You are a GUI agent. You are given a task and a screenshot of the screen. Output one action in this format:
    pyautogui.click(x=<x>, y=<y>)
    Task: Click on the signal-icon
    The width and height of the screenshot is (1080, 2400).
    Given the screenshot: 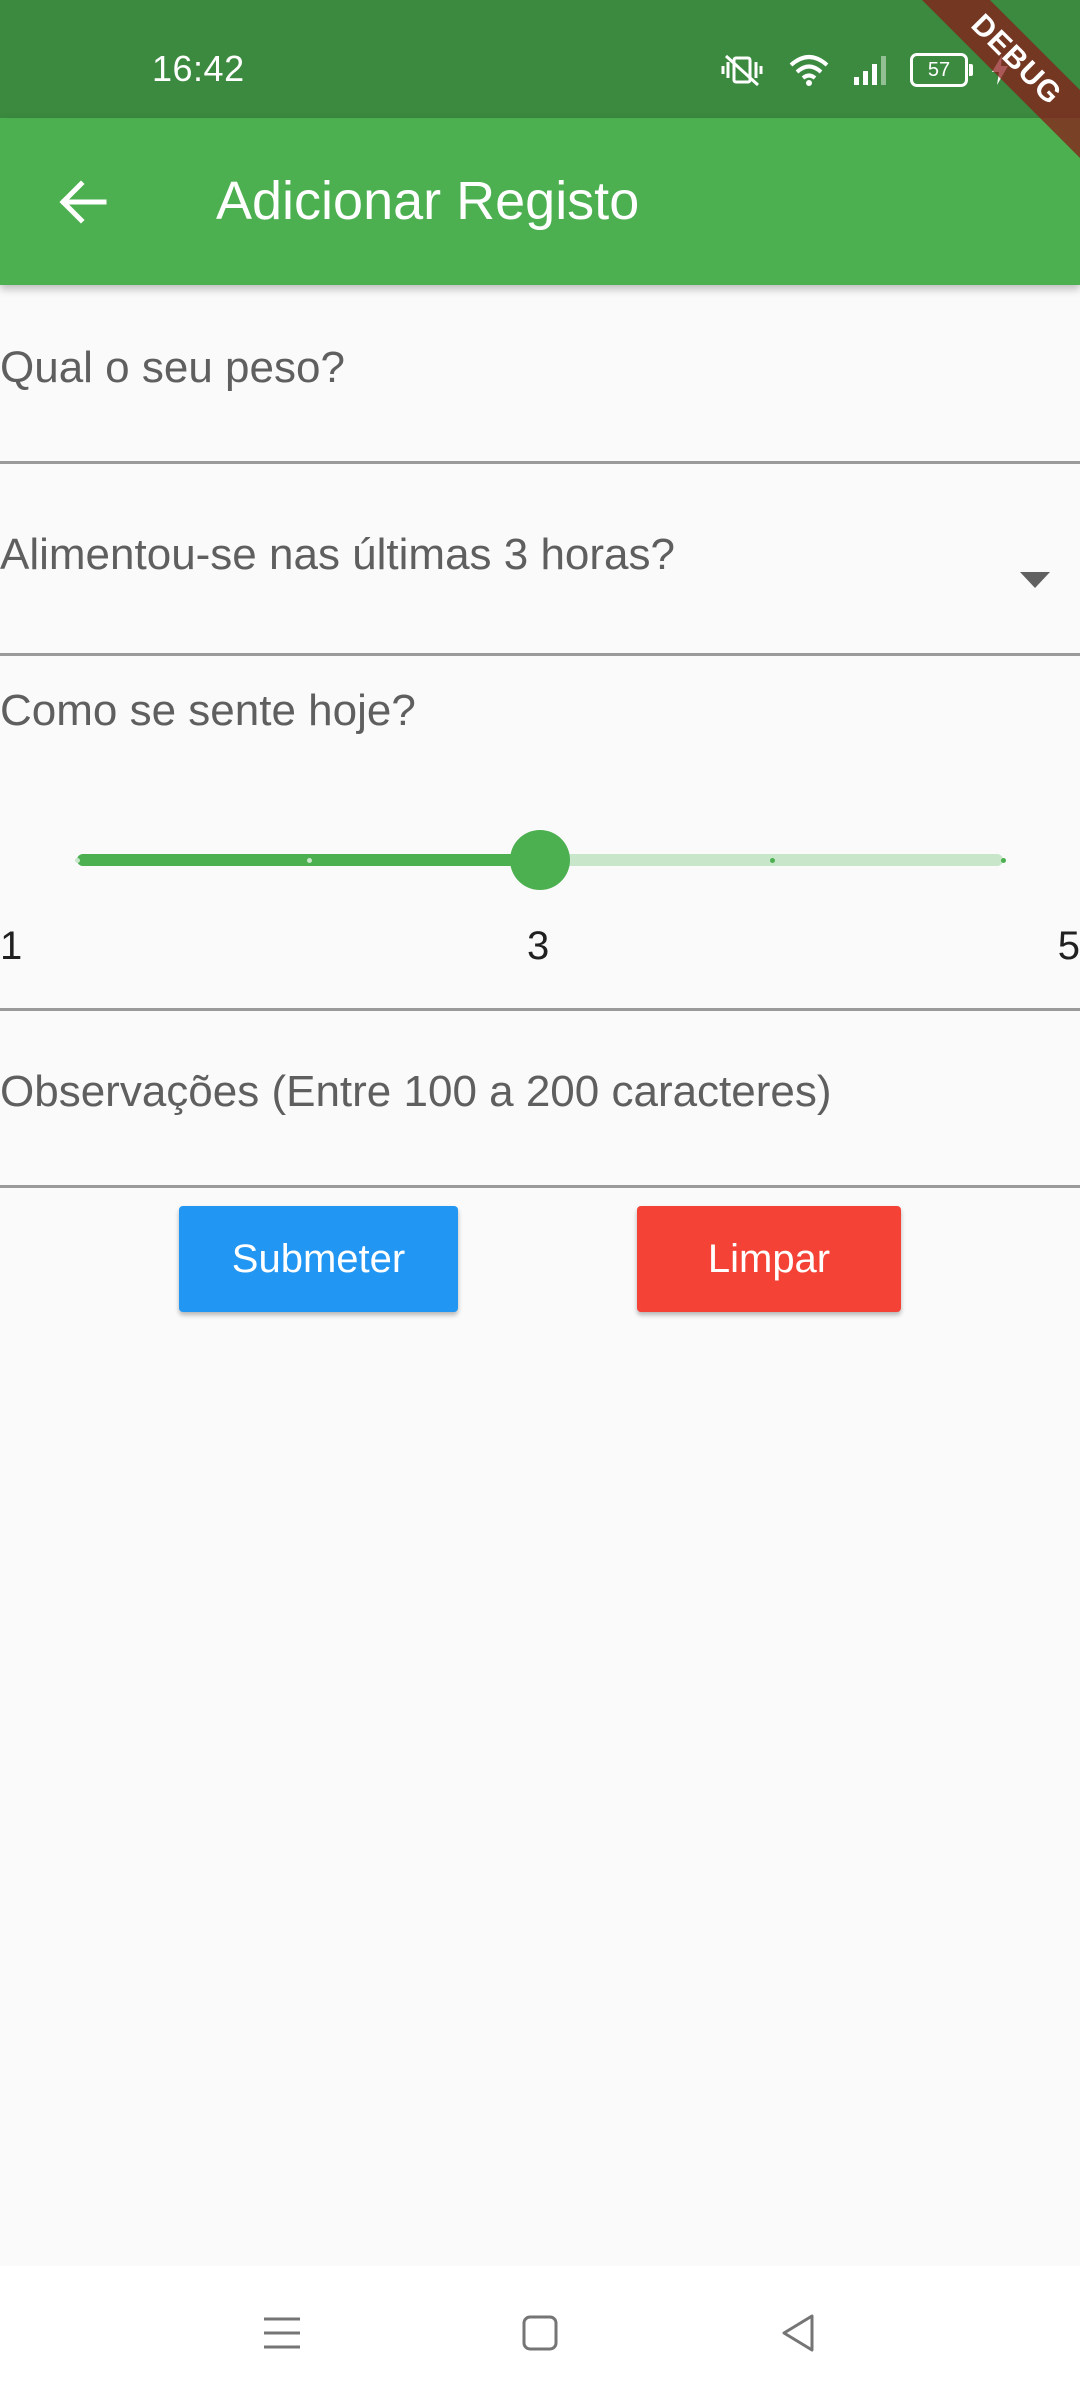 What is the action you would take?
    pyautogui.click(x=870, y=70)
    